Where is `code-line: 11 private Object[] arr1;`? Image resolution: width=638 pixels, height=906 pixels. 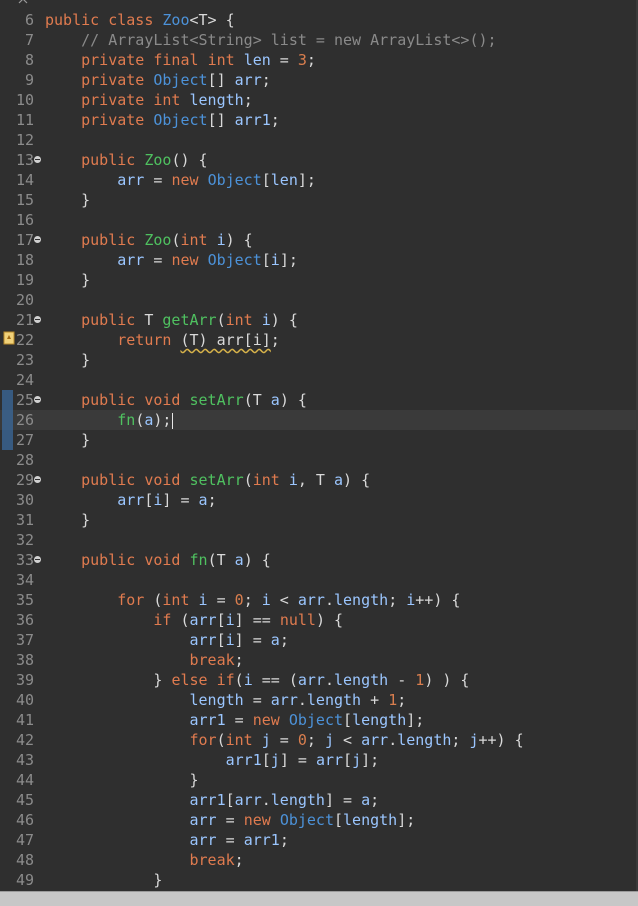
code-line: 11 private Object[] arr1; is located at coordinates (318, 120).